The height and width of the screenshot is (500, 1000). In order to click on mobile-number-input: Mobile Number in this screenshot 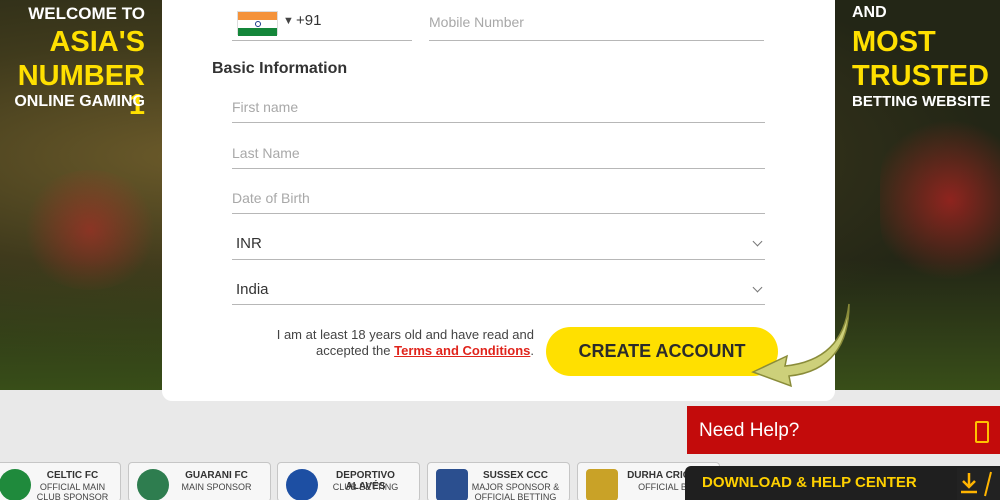, I will do `click(476, 22)`.